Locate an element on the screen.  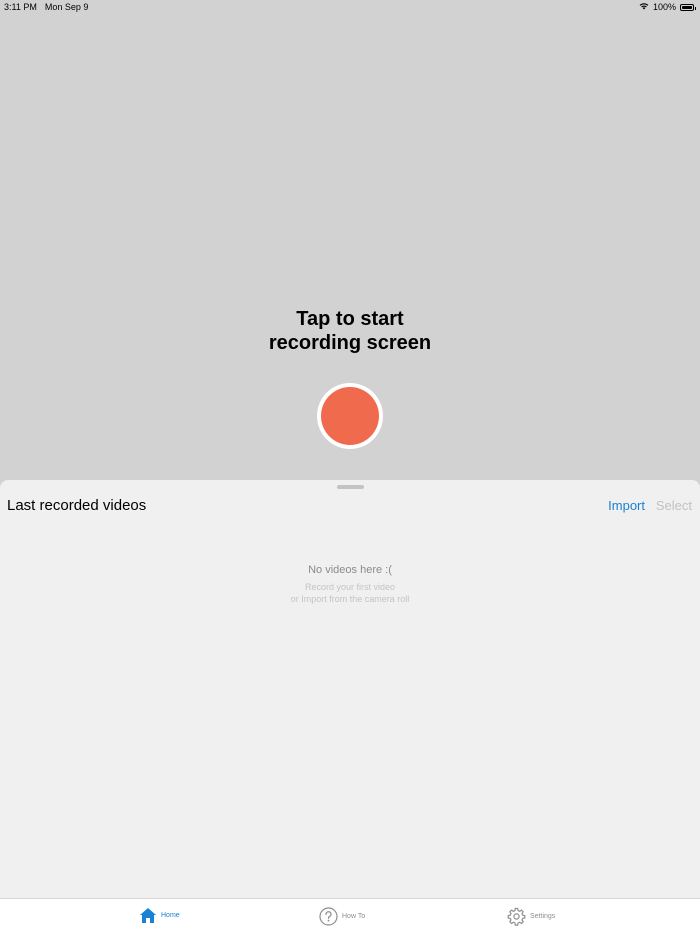
tab-settings-label: Settings is located at coordinates (543, 916).